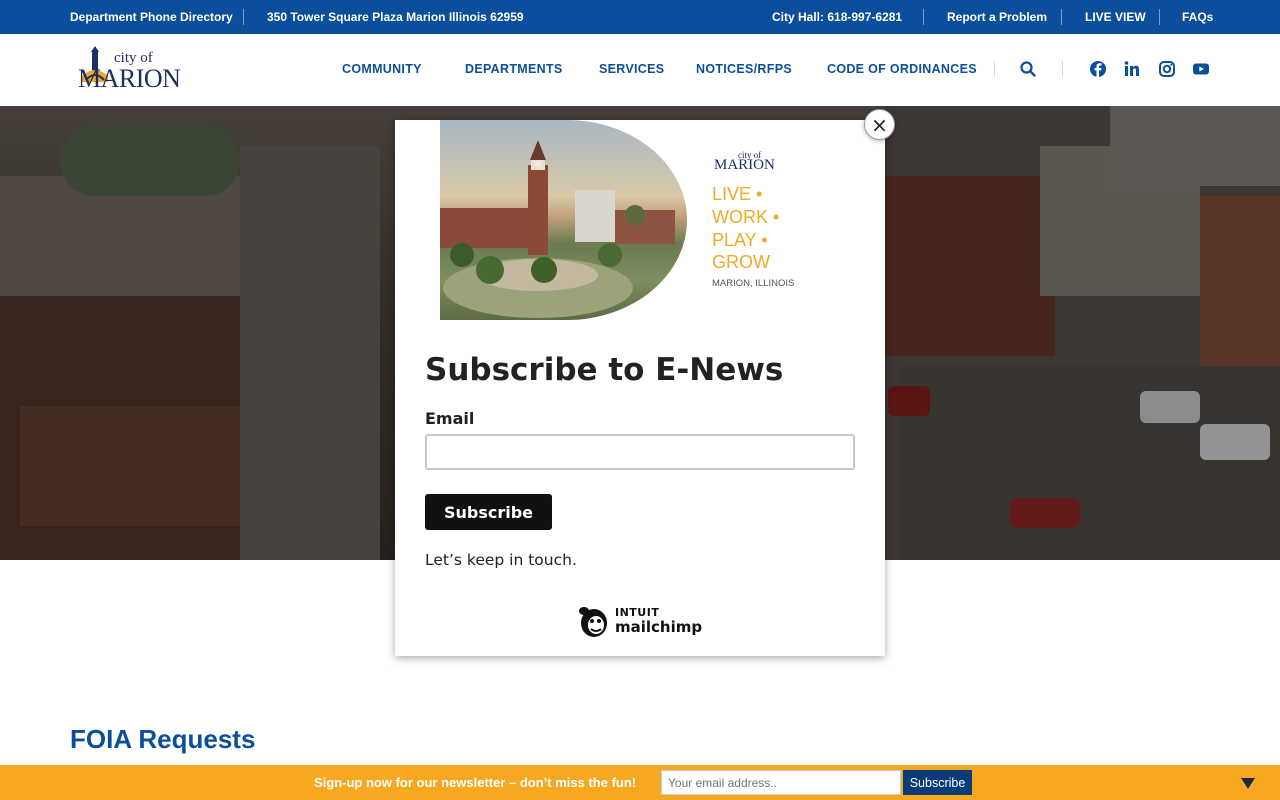  What do you see at coordinates (1115, 17) in the screenshot?
I see `live-view-link: LIVE VIEW` at bounding box center [1115, 17].